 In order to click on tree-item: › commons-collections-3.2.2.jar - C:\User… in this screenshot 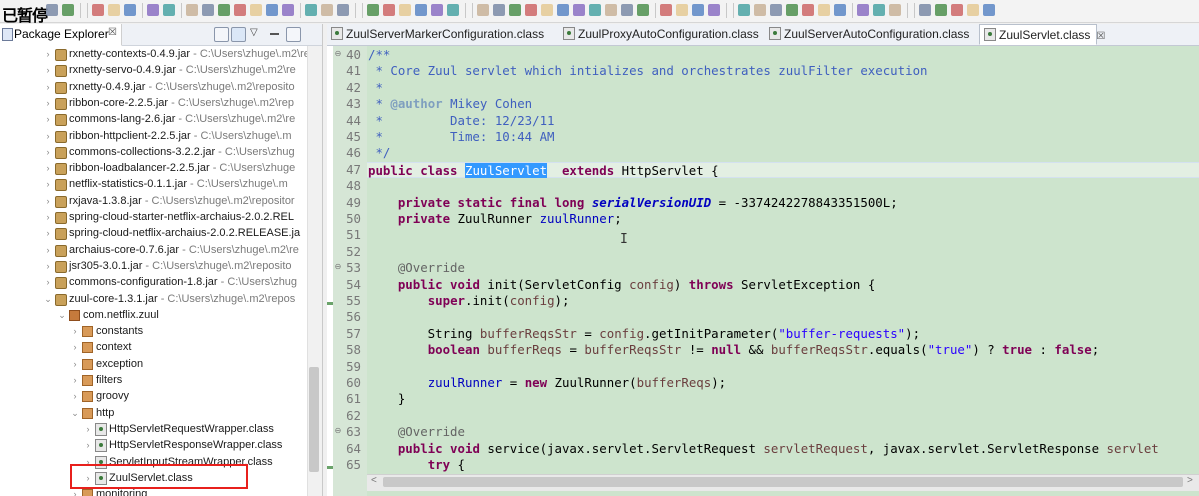, I will do `click(153, 152)`.